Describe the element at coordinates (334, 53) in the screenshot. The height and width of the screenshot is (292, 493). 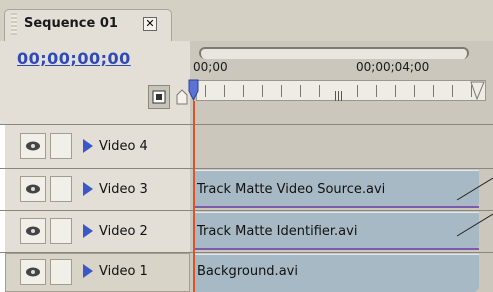
I see `zoom-scroll-bar` at that location.